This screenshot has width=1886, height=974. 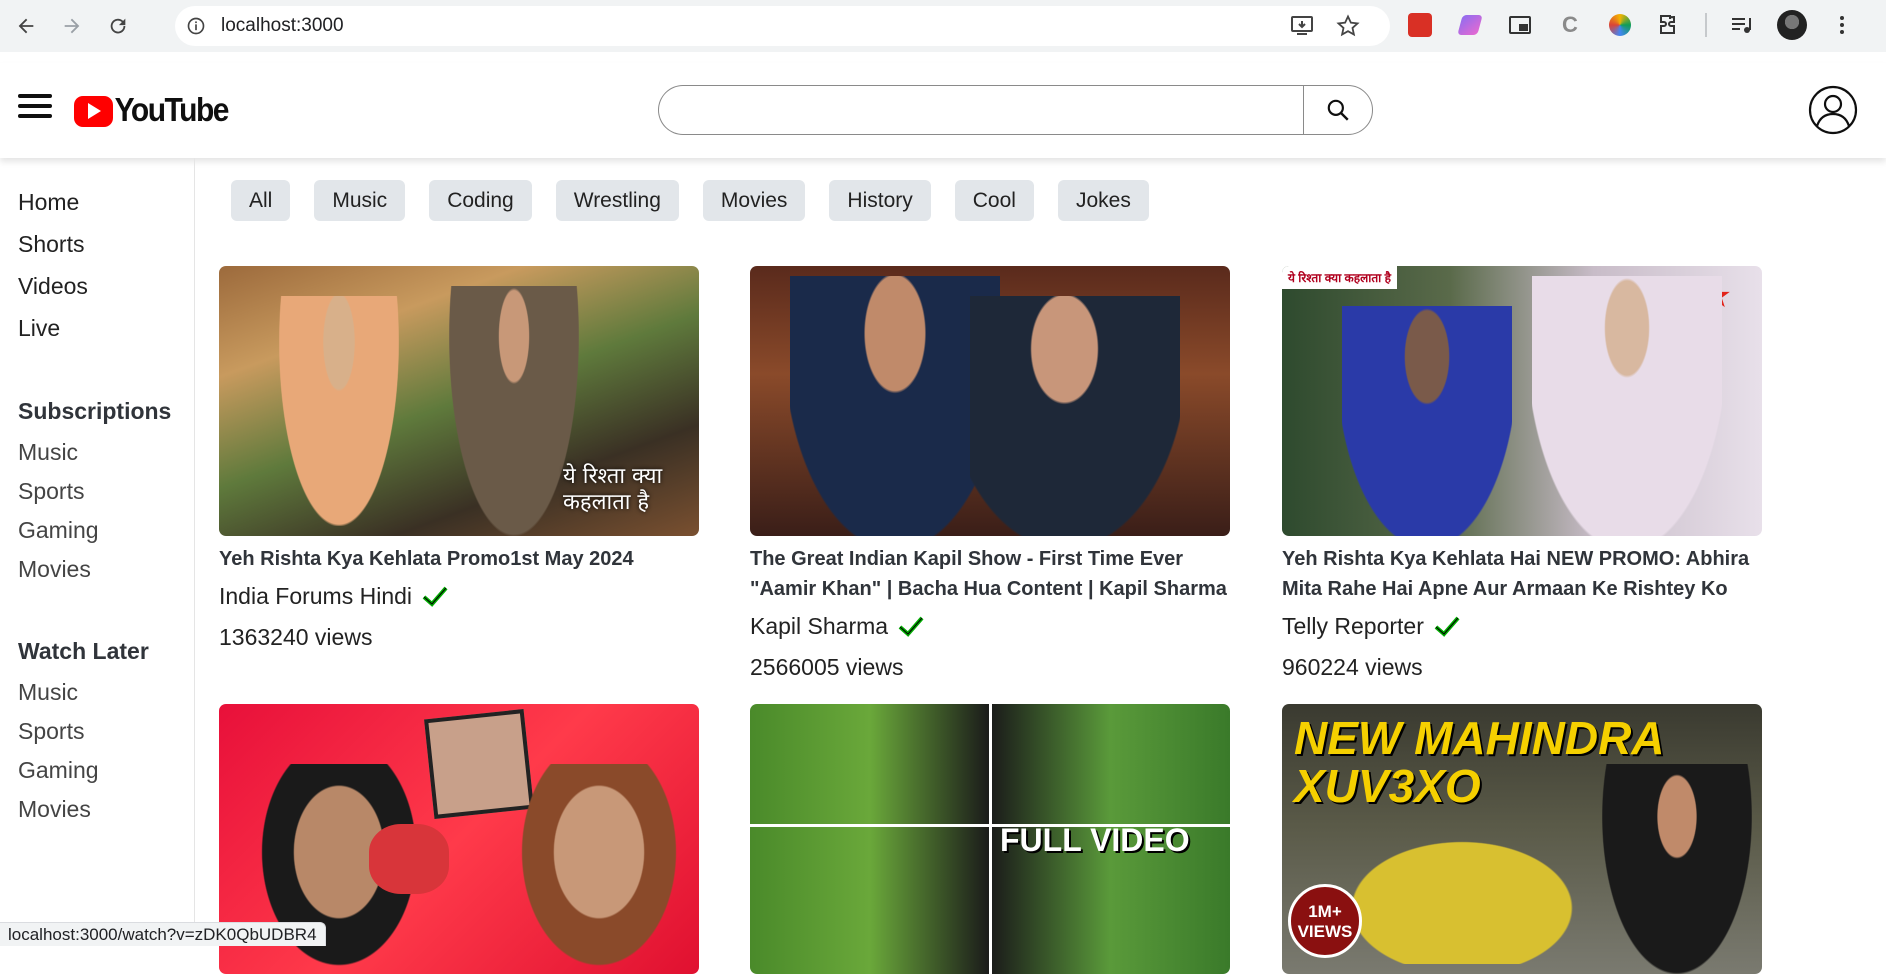 What do you see at coordinates (106, 770) in the screenshot?
I see `sidebar-watch-later-gaming: Gaming` at bounding box center [106, 770].